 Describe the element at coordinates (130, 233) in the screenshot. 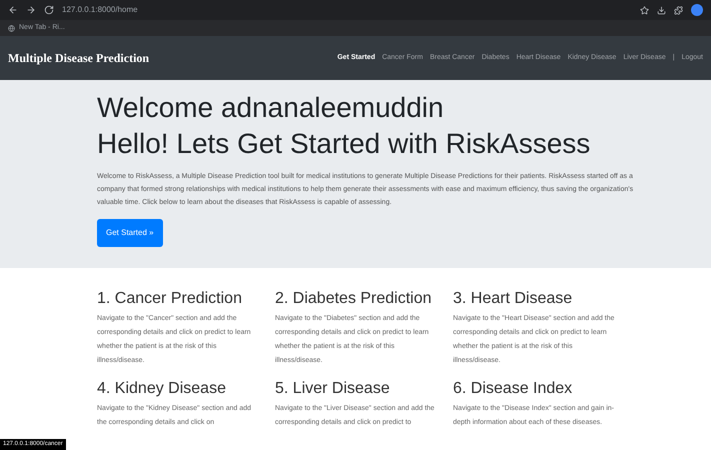

I see `get-started-button: Get Started »` at that location.